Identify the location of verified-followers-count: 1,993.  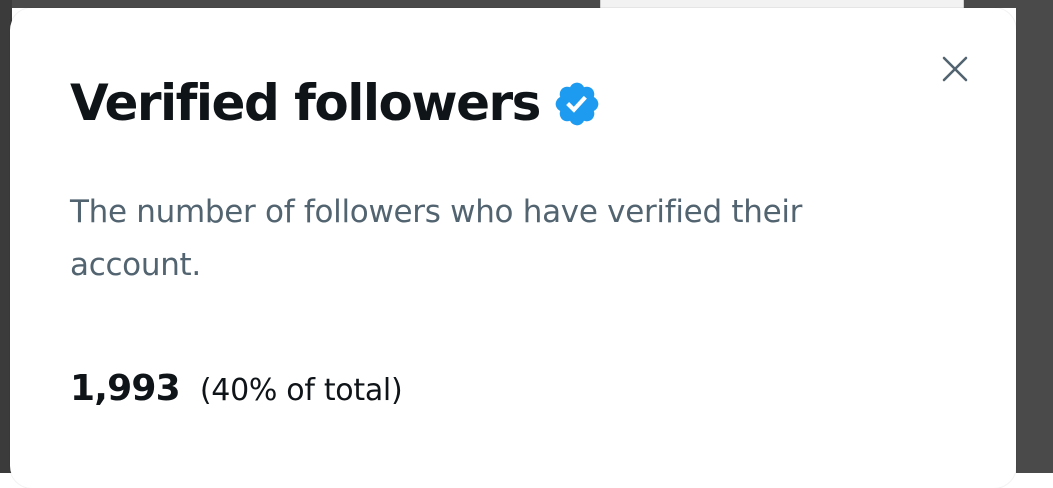
(125, 388).